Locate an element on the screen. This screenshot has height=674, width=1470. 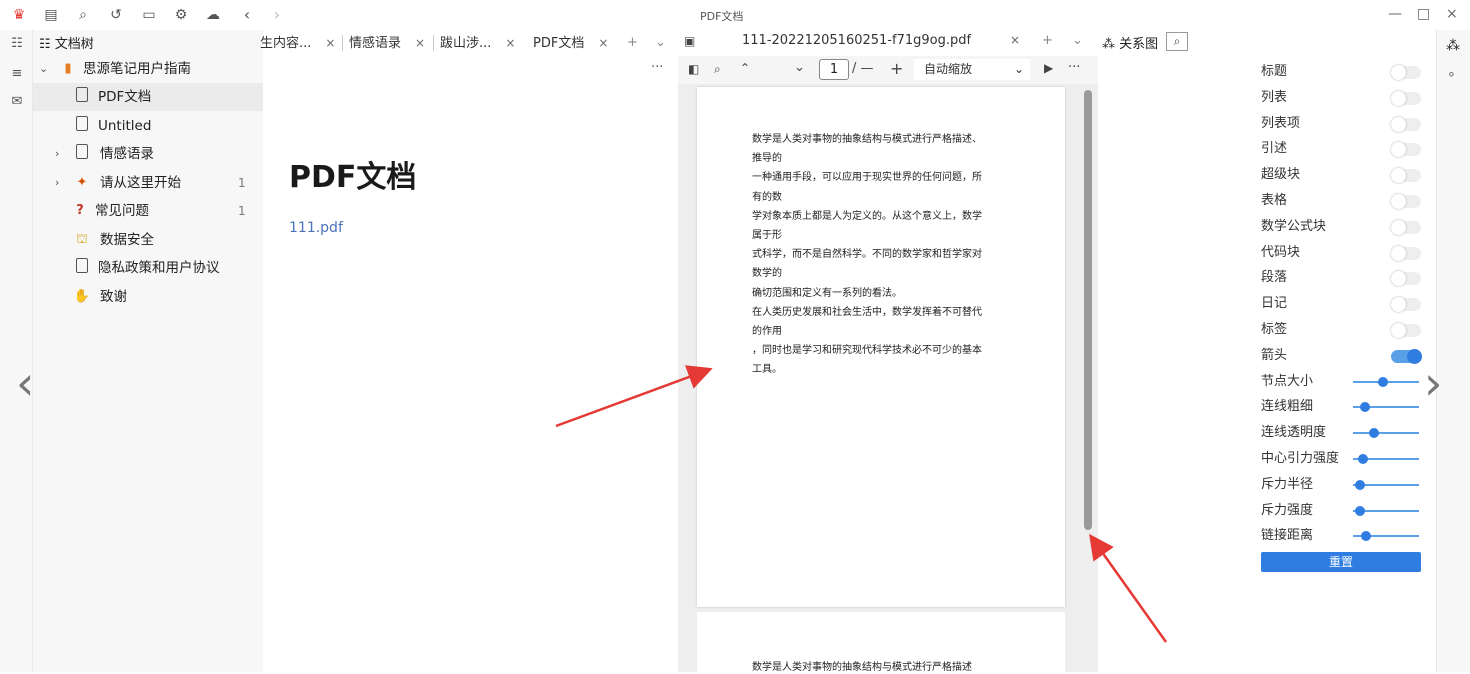
setting-row: 链接距离 is located at coordinates (1346, 536).